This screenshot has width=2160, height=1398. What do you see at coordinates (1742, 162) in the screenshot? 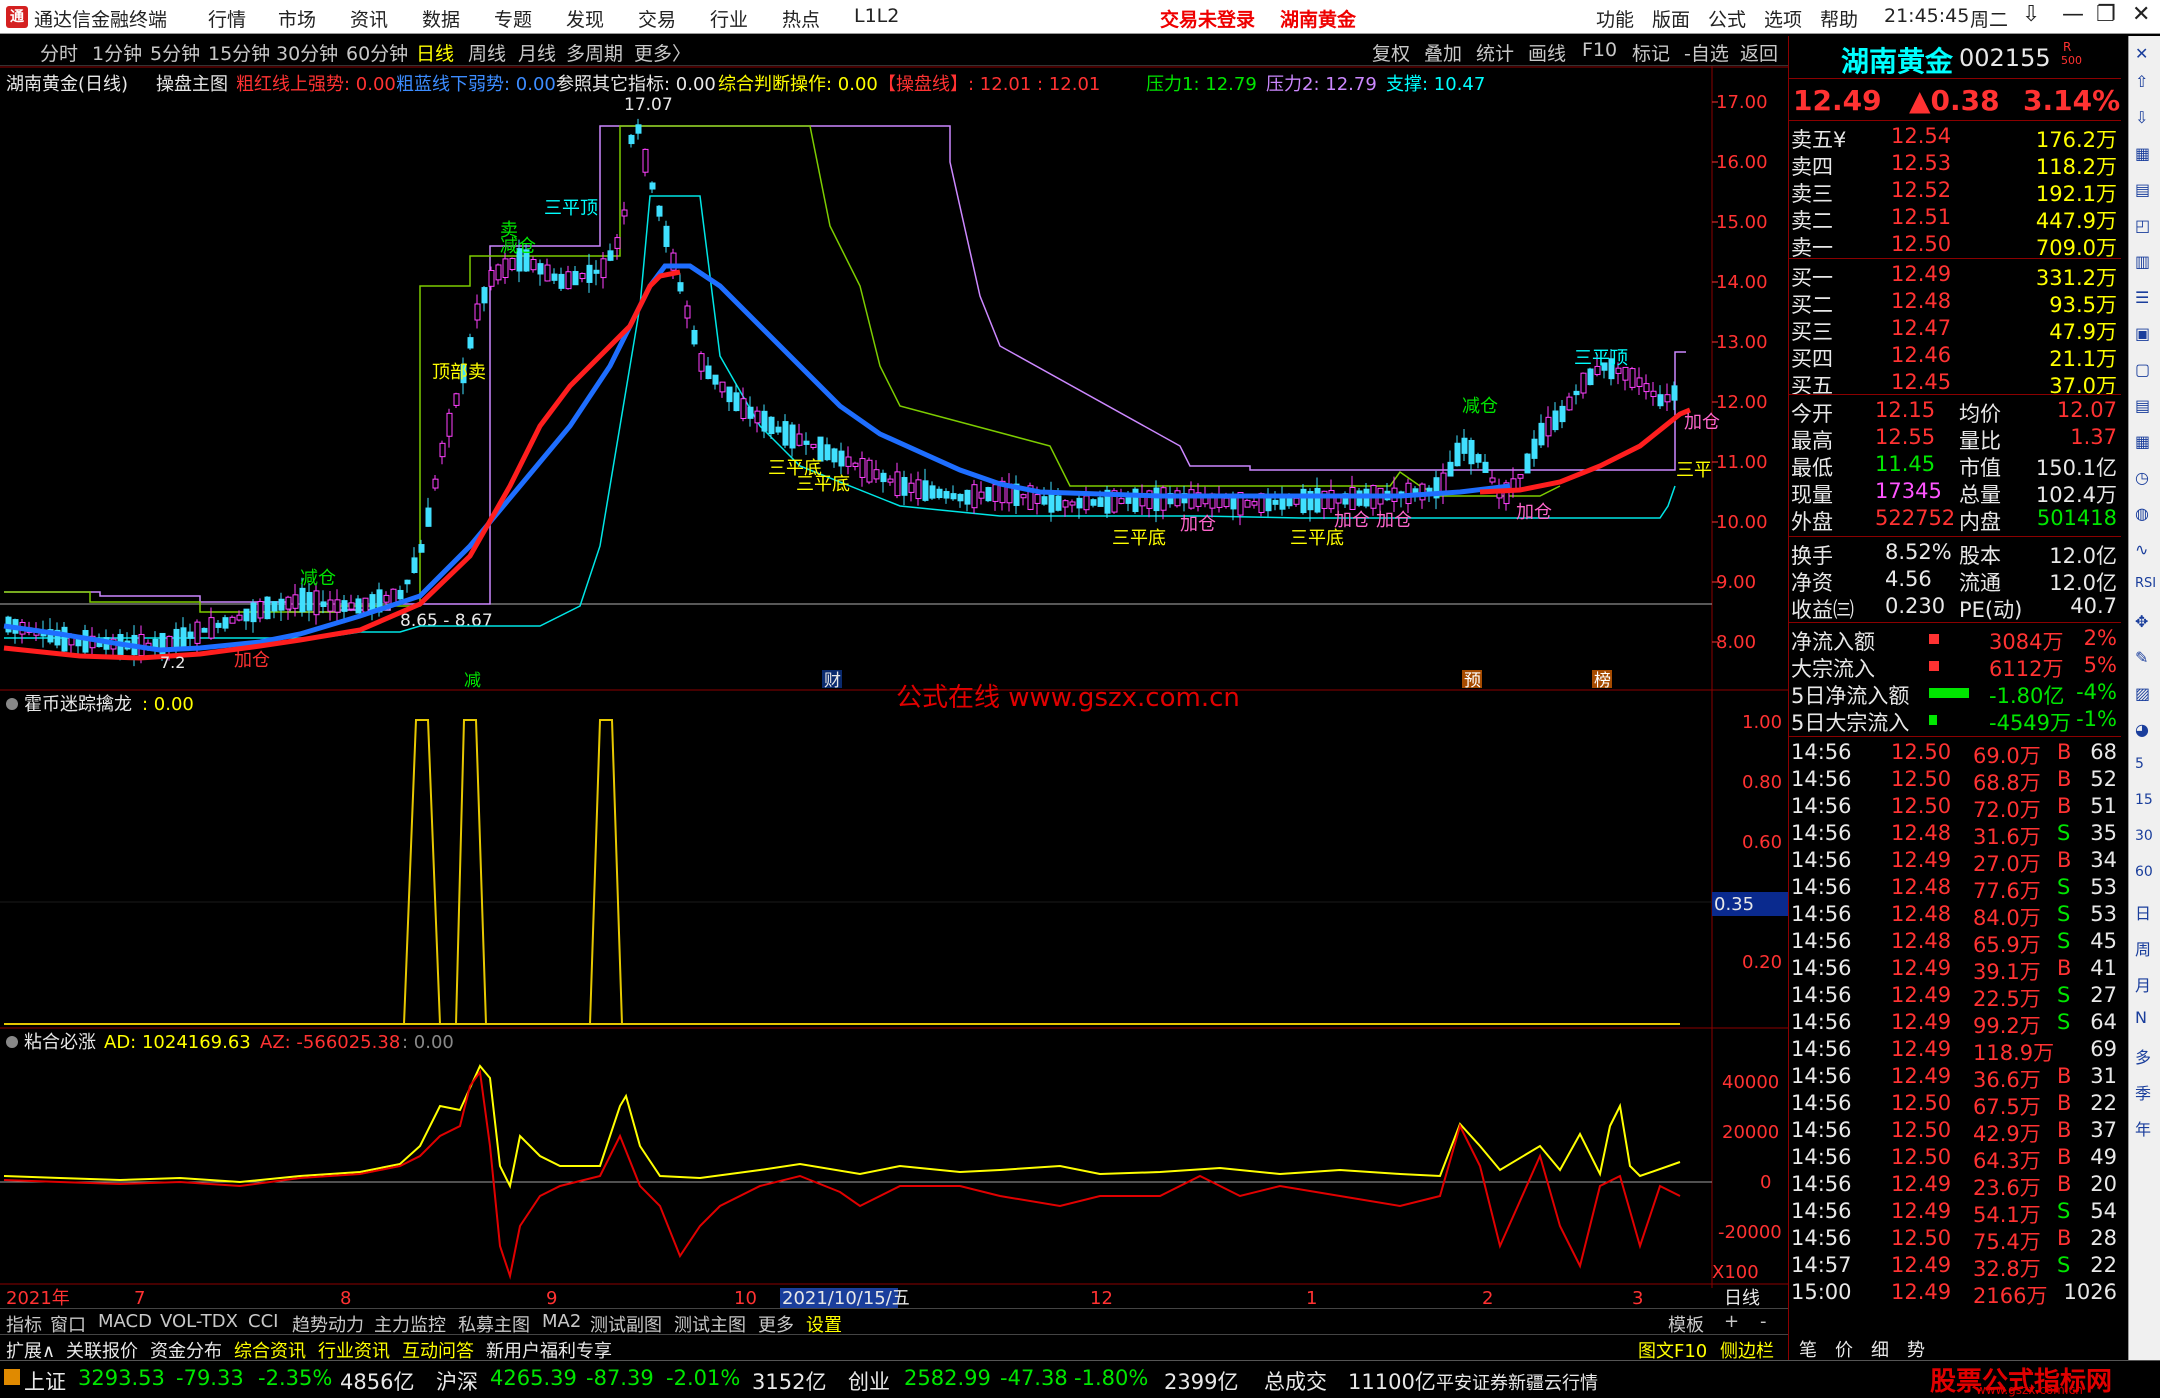
I see `price-tick: 16.00` at bounding box center [1742, 162].